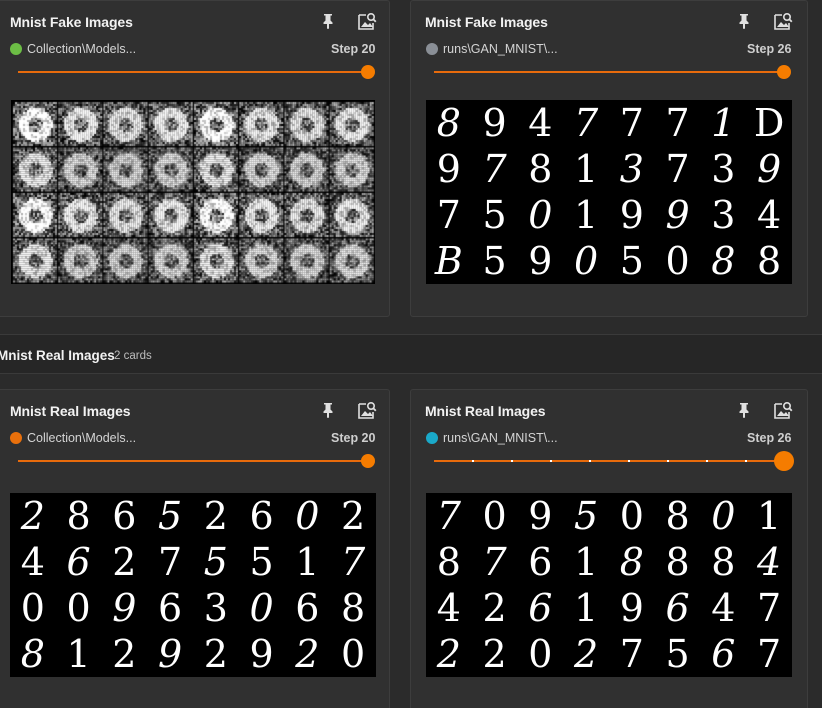 This screenshot has height=708, width=822. I want to click on image-sample, so click(193, 192).